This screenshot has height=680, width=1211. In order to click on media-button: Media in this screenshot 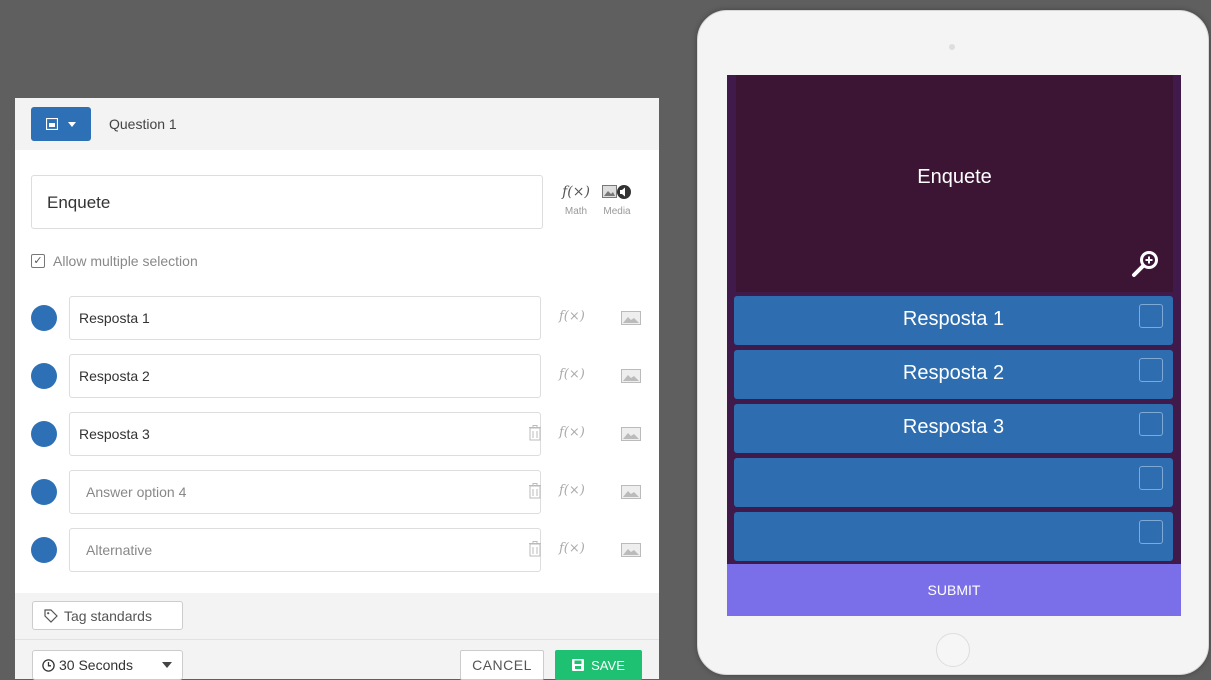, I will do `click(617, 199)`.